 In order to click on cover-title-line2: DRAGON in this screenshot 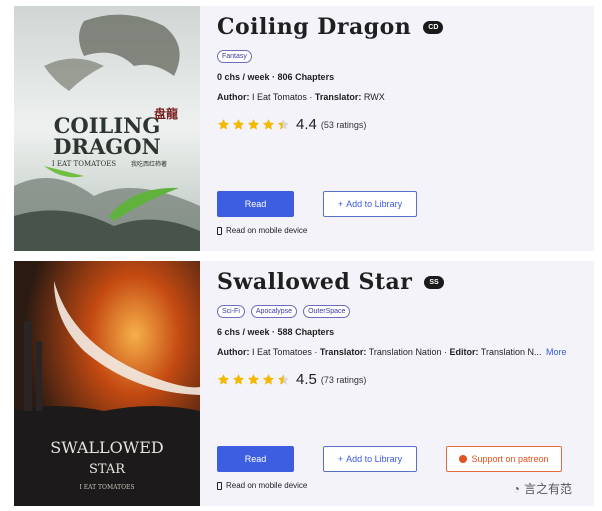, I will do `click(106, 146)`.